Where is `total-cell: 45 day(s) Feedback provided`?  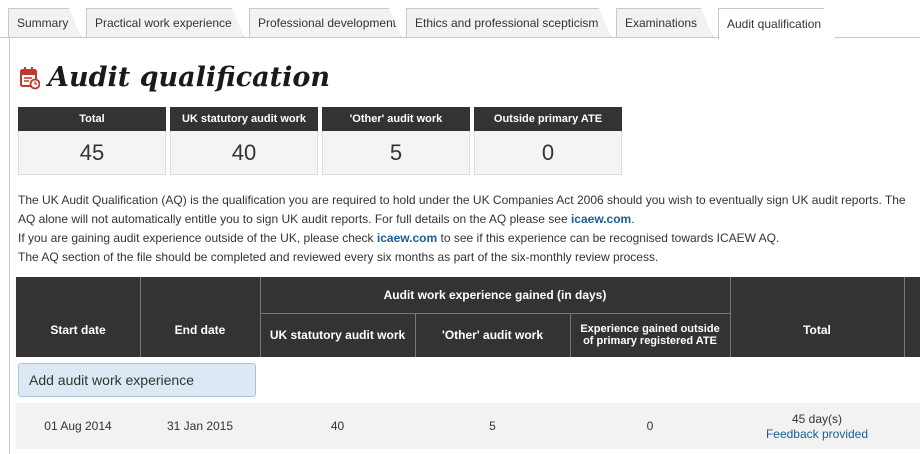
total-cell: 45 day(s) Feedback provided is located at coordinates (817, 426).